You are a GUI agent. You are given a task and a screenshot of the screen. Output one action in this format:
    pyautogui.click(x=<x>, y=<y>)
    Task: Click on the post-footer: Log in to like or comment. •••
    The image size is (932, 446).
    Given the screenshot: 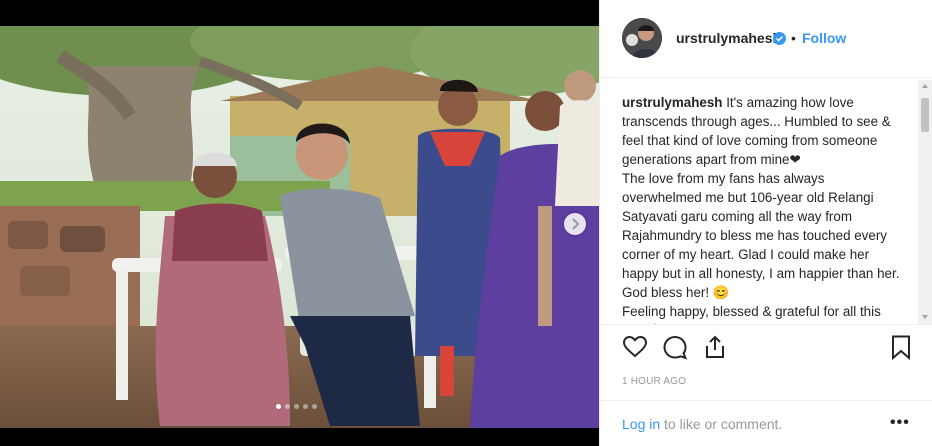 What is the action you would take?
    pyautogui.click(x=766, y=423)
    